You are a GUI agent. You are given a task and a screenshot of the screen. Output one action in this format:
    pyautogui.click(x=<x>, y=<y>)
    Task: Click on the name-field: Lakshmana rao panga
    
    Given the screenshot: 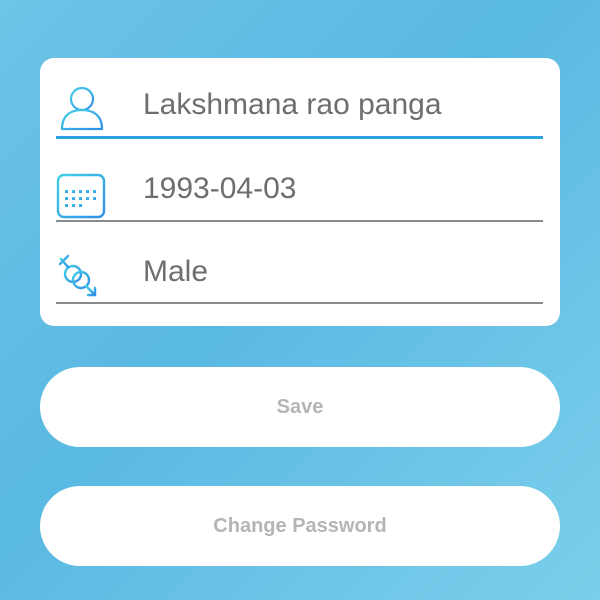 What is the action you would take?
    pyautogui.click(x=300, y=100)
    